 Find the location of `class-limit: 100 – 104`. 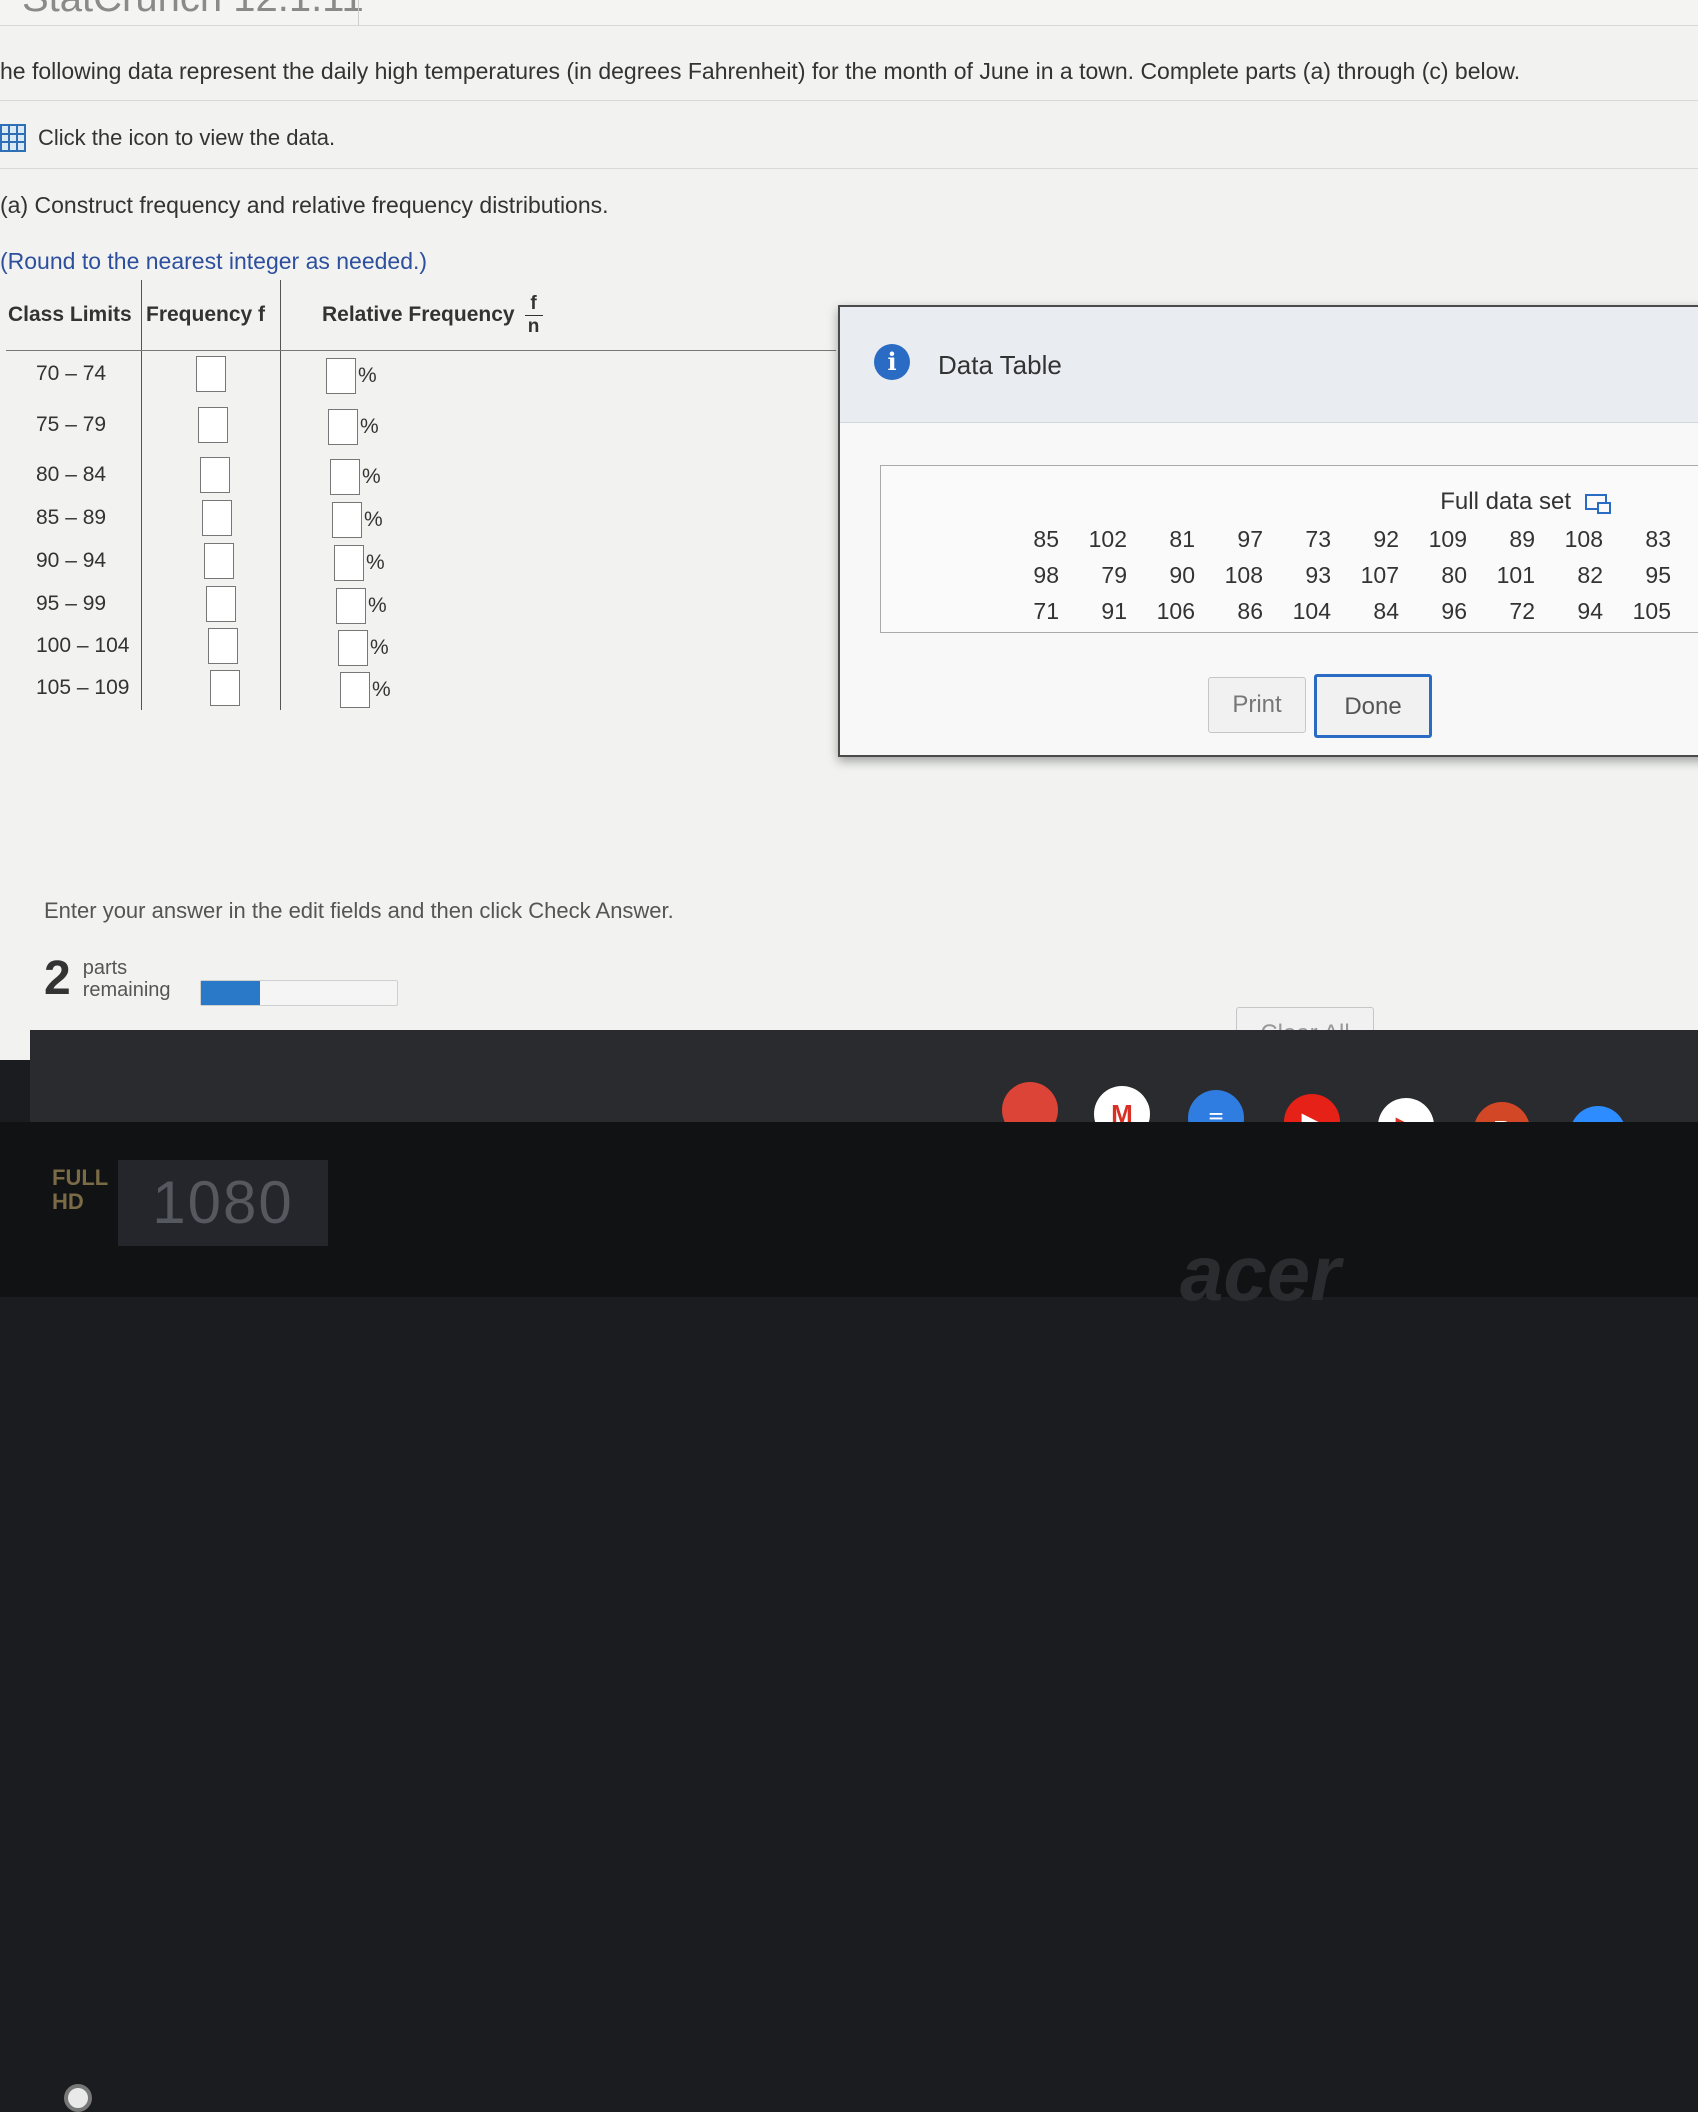

class-limit: 100 – 104 is located at coordinates (83, 645).